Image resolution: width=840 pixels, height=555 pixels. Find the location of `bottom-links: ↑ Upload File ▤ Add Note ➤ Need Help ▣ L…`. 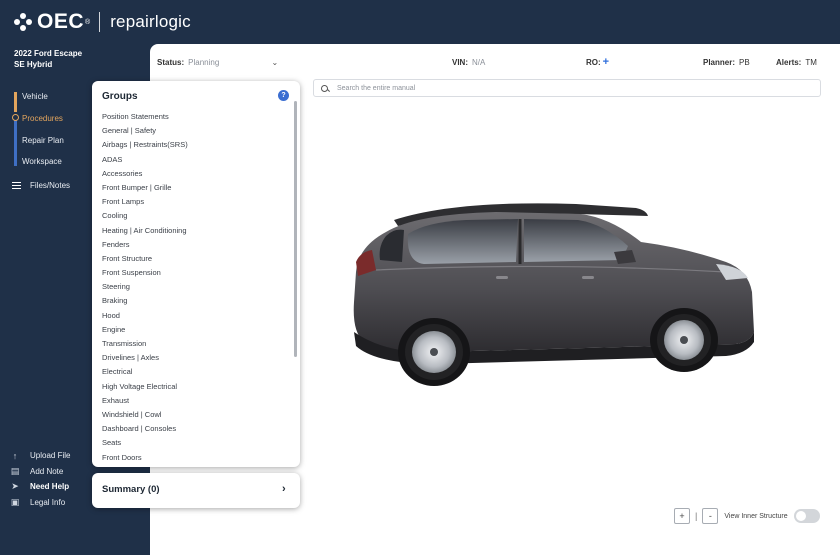

bottom-links: ↑ Upload File ▤ Add Note ➤ Need Help ▣ L… is located at coordinates (40, 479).